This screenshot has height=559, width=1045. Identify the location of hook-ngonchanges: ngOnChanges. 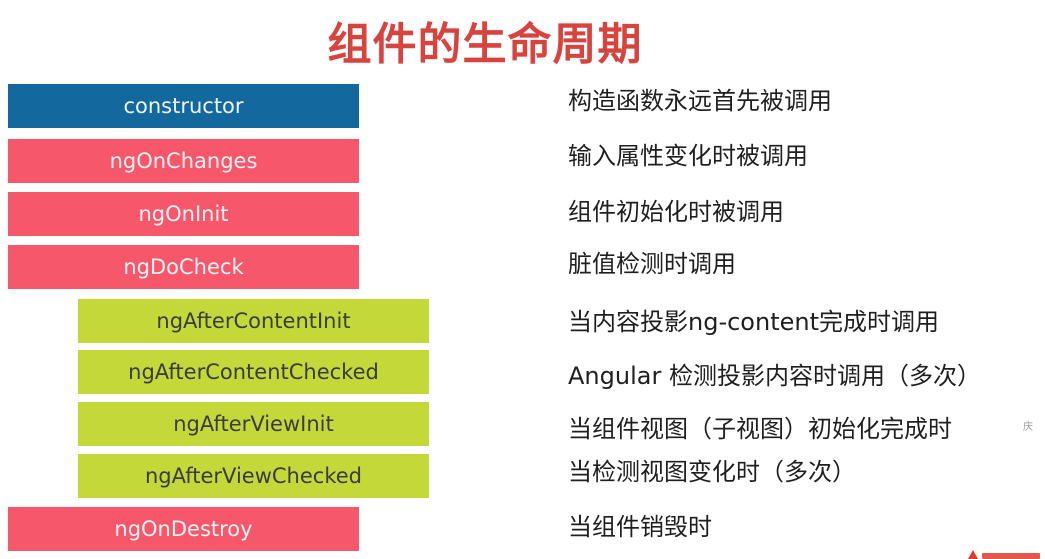
(183, 161).